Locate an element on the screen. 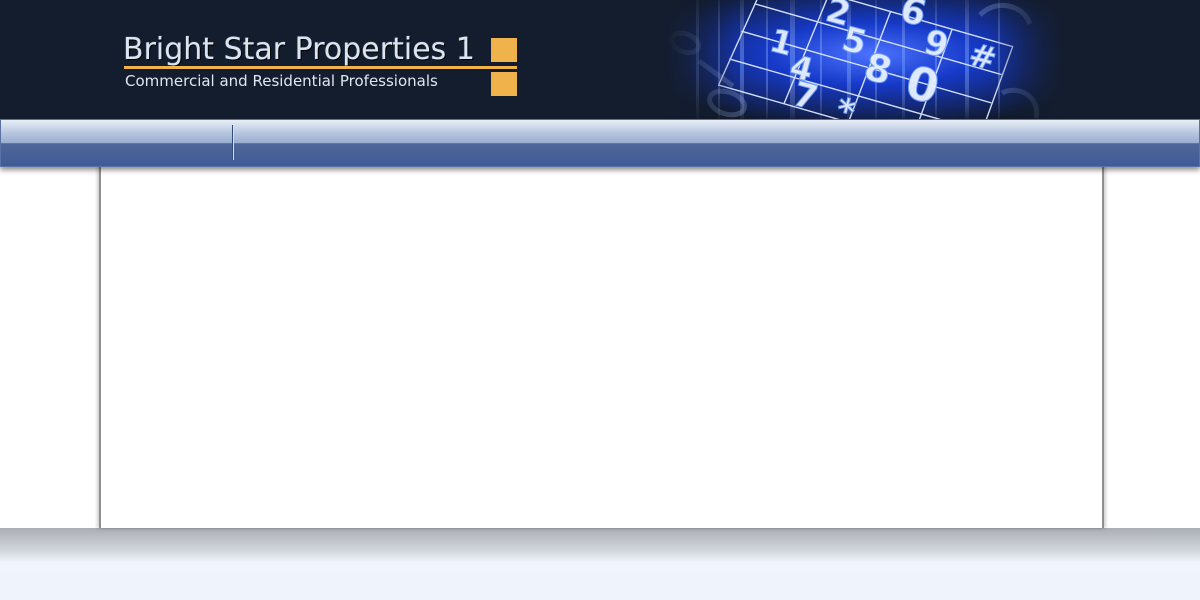 The width and height of the screenshot is (1200, 600). site-tagline: Commercial and Residential Professionals is located at coordinates (281, 81).